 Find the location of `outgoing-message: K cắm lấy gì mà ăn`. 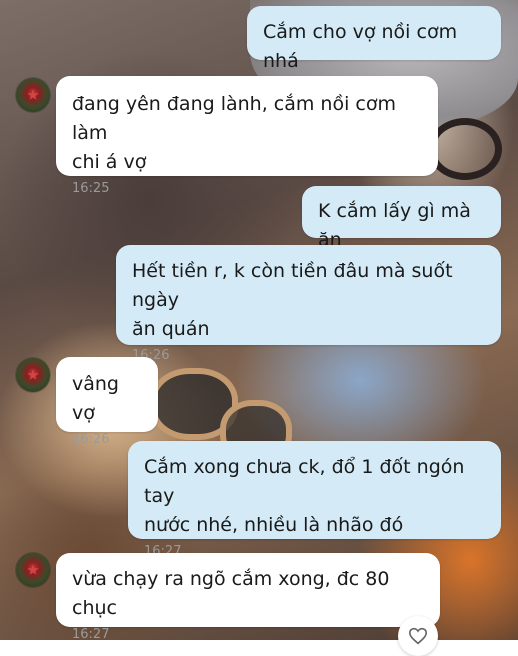

outgoing-message: K cắm lấy gì mà ăn is located at coordinates (401, 218).